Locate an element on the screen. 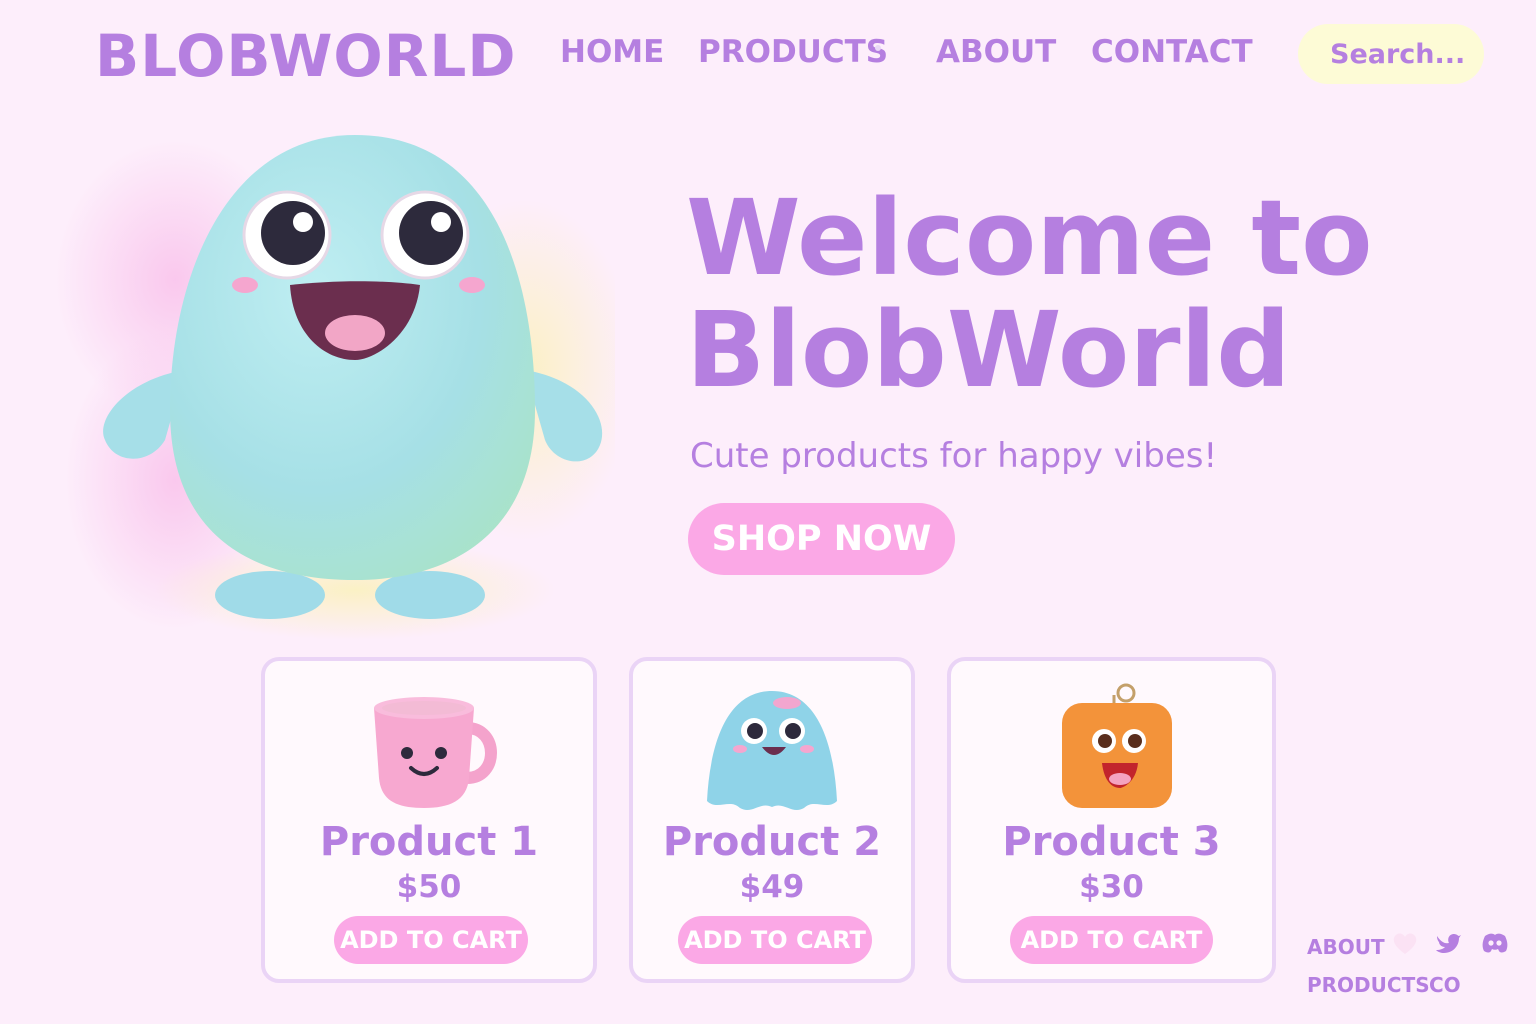 This screenshot has height=1024, width=1536. blue-ghost-icon is located at coordinates (772, 751).